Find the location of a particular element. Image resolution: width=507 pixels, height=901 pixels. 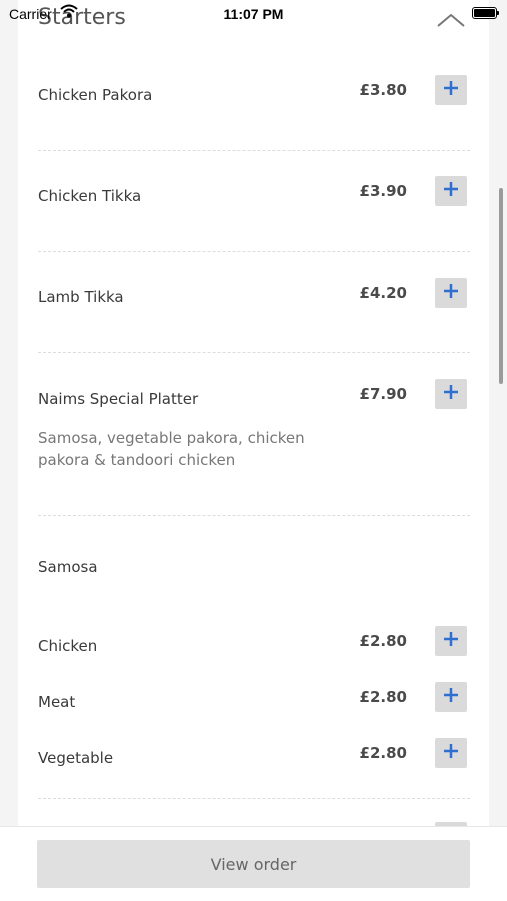

footer-bar: View order is located at coordinates (253, 863).